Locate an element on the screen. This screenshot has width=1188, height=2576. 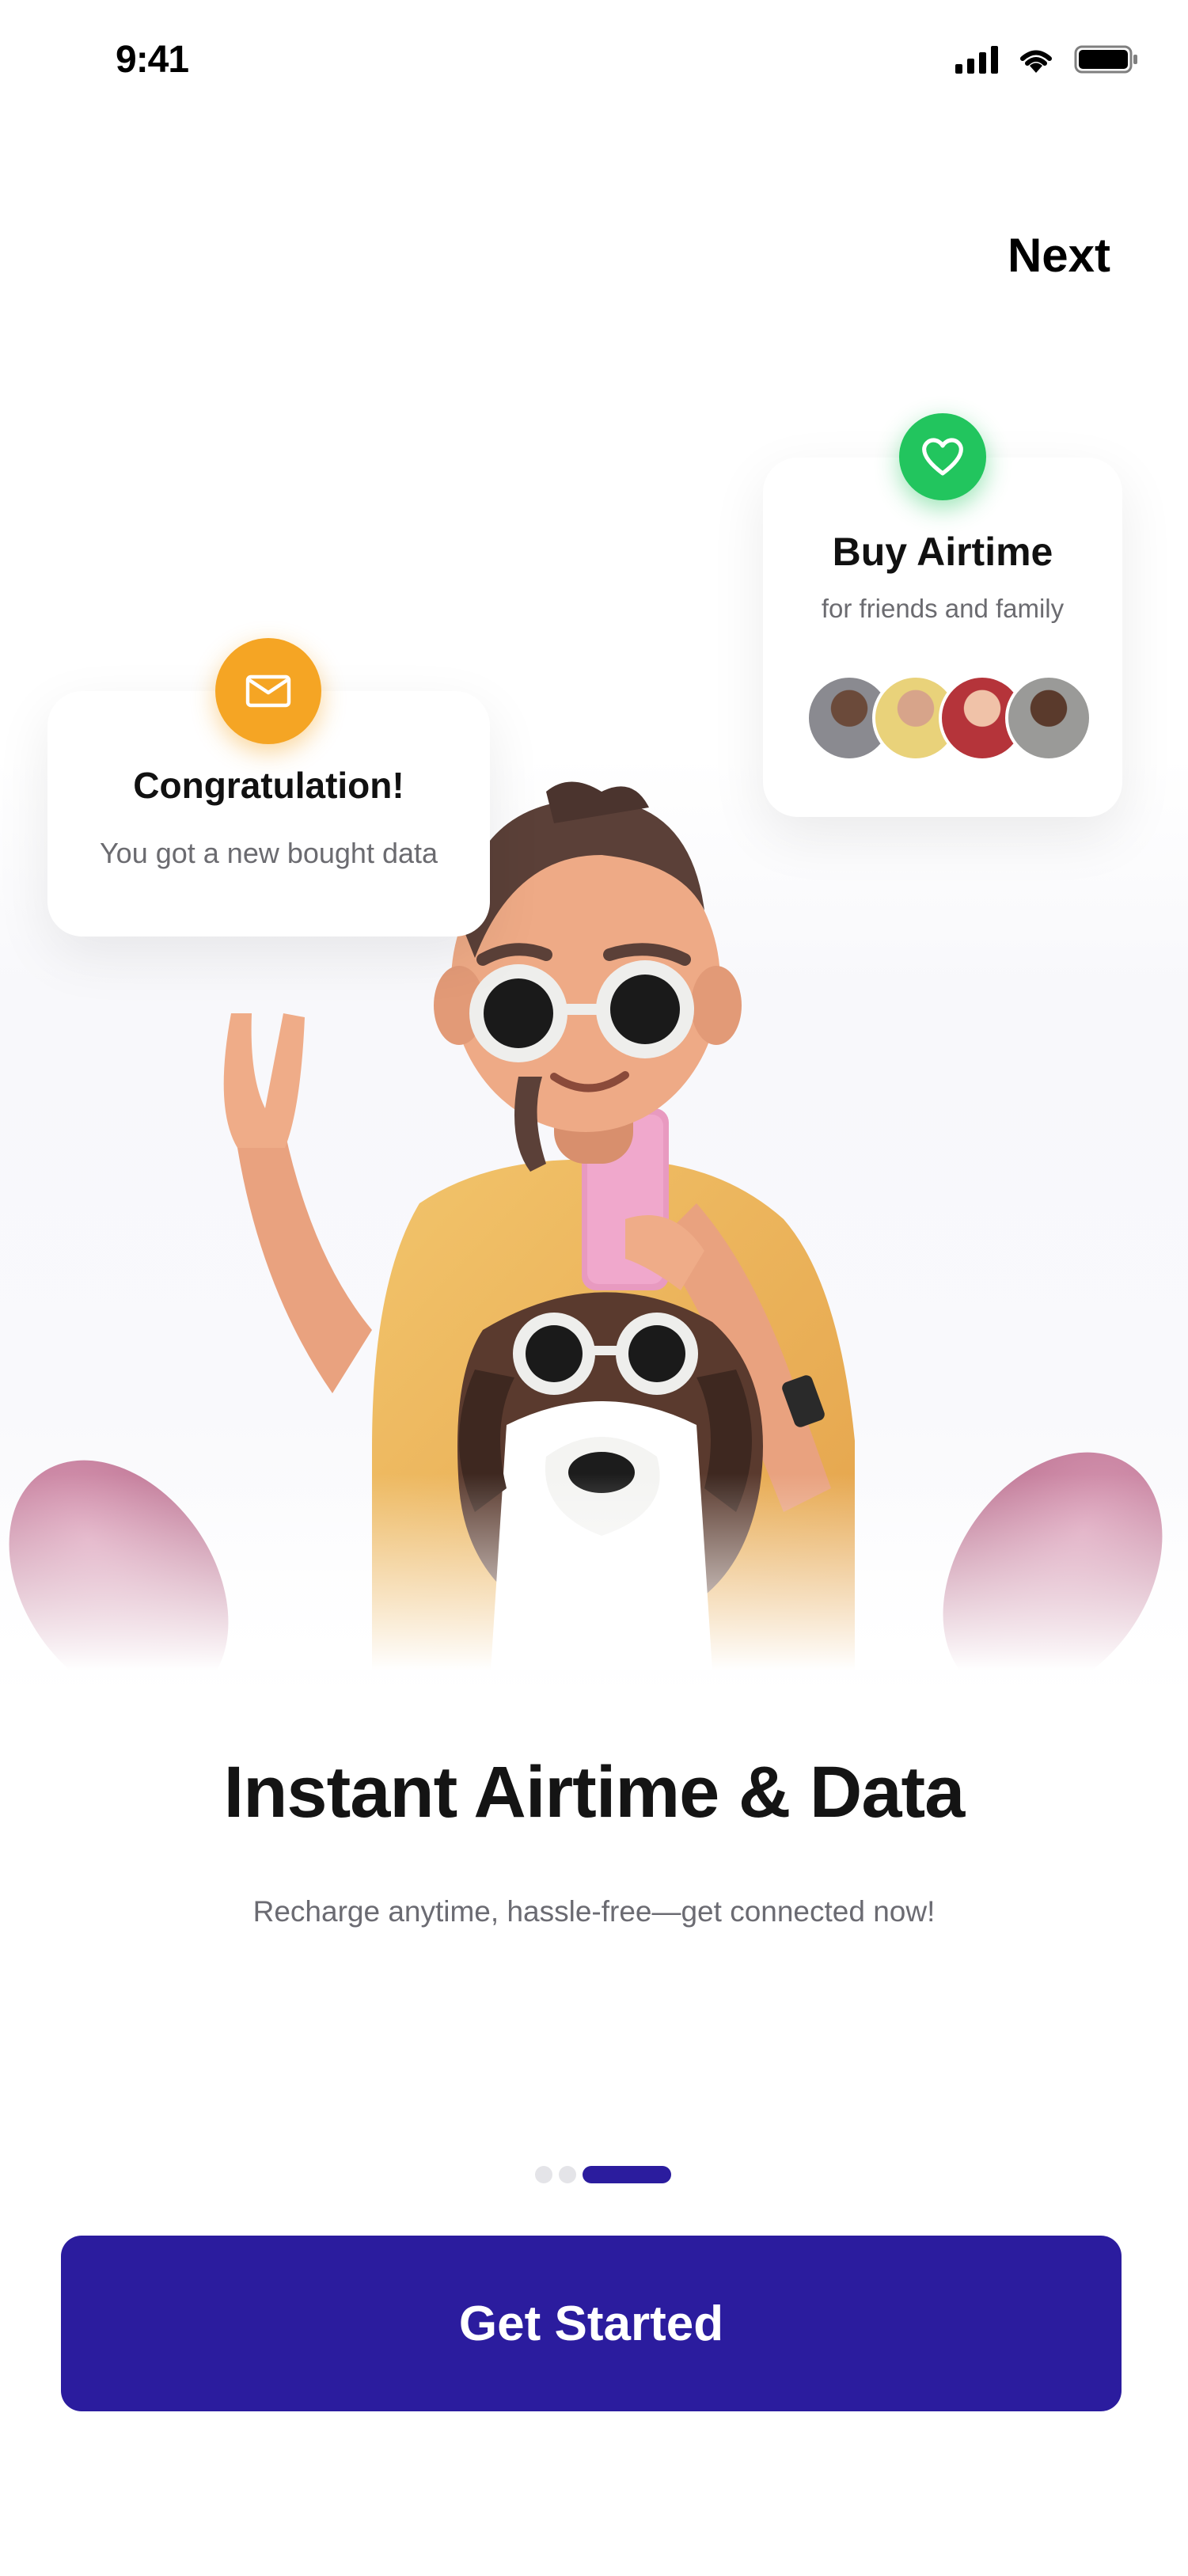
cellular-signal-icon is located at coordinates (976, 59).